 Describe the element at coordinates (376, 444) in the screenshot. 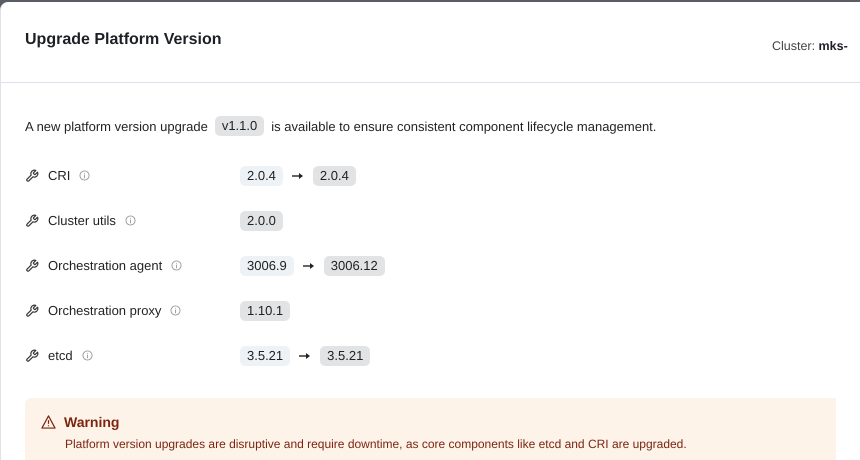

I see `warning-message: Platform version upgrades are disruptive and require downtime, as core components like etcd and CRI are upgraded.` at that location.